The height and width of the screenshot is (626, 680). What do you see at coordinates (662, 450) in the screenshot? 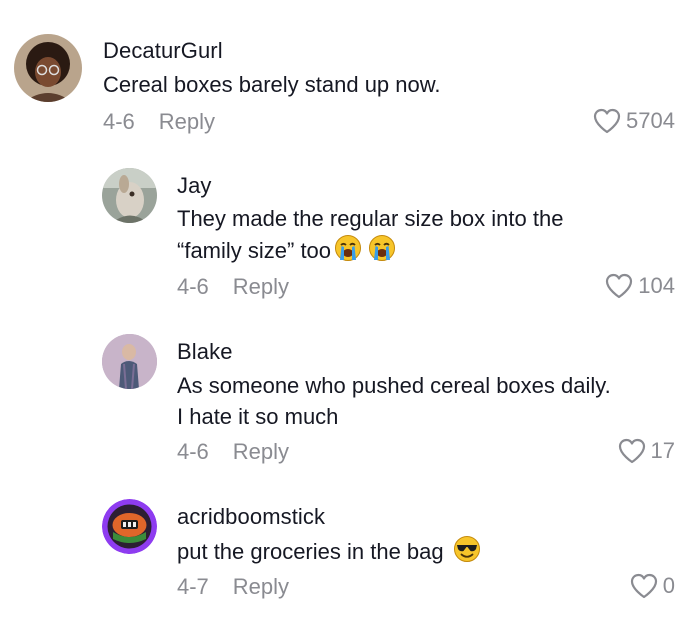
I see `like-count: 17` at bounding box center [662, 450].